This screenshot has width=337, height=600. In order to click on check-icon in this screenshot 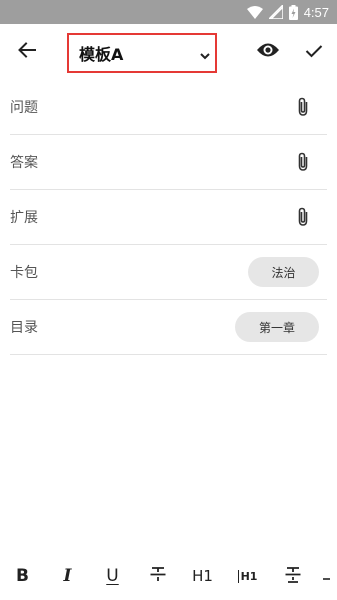, I will do `click(314, 52)`.